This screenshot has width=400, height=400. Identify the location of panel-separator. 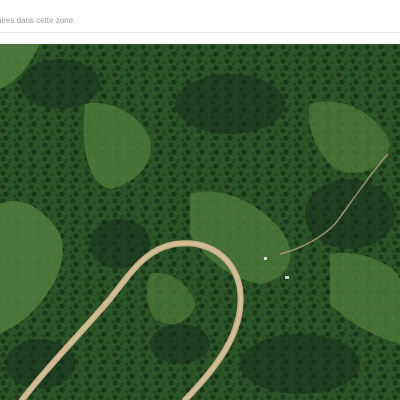
(200, 38).